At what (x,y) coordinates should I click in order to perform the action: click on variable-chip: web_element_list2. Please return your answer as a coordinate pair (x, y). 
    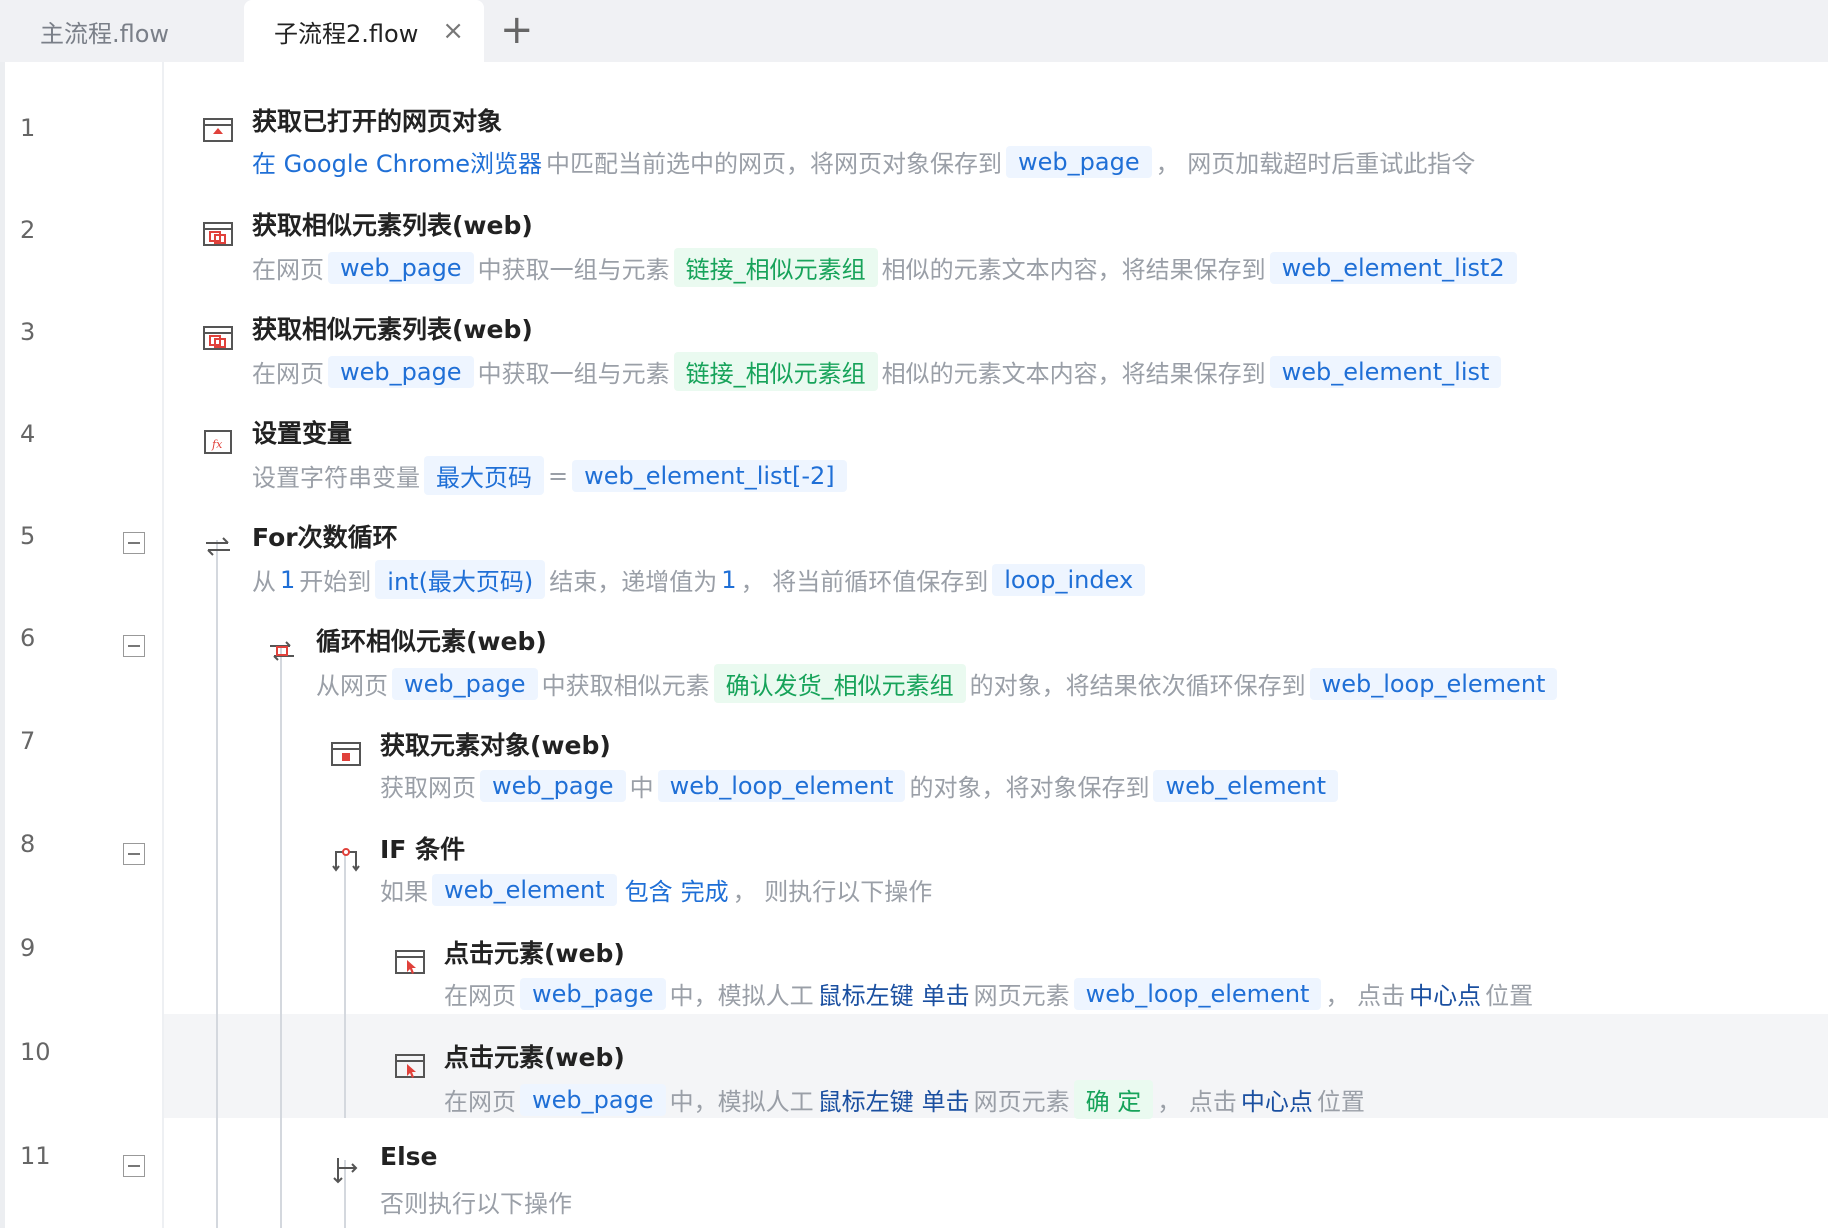
    Looking at the image, I should click on (1393, 267).